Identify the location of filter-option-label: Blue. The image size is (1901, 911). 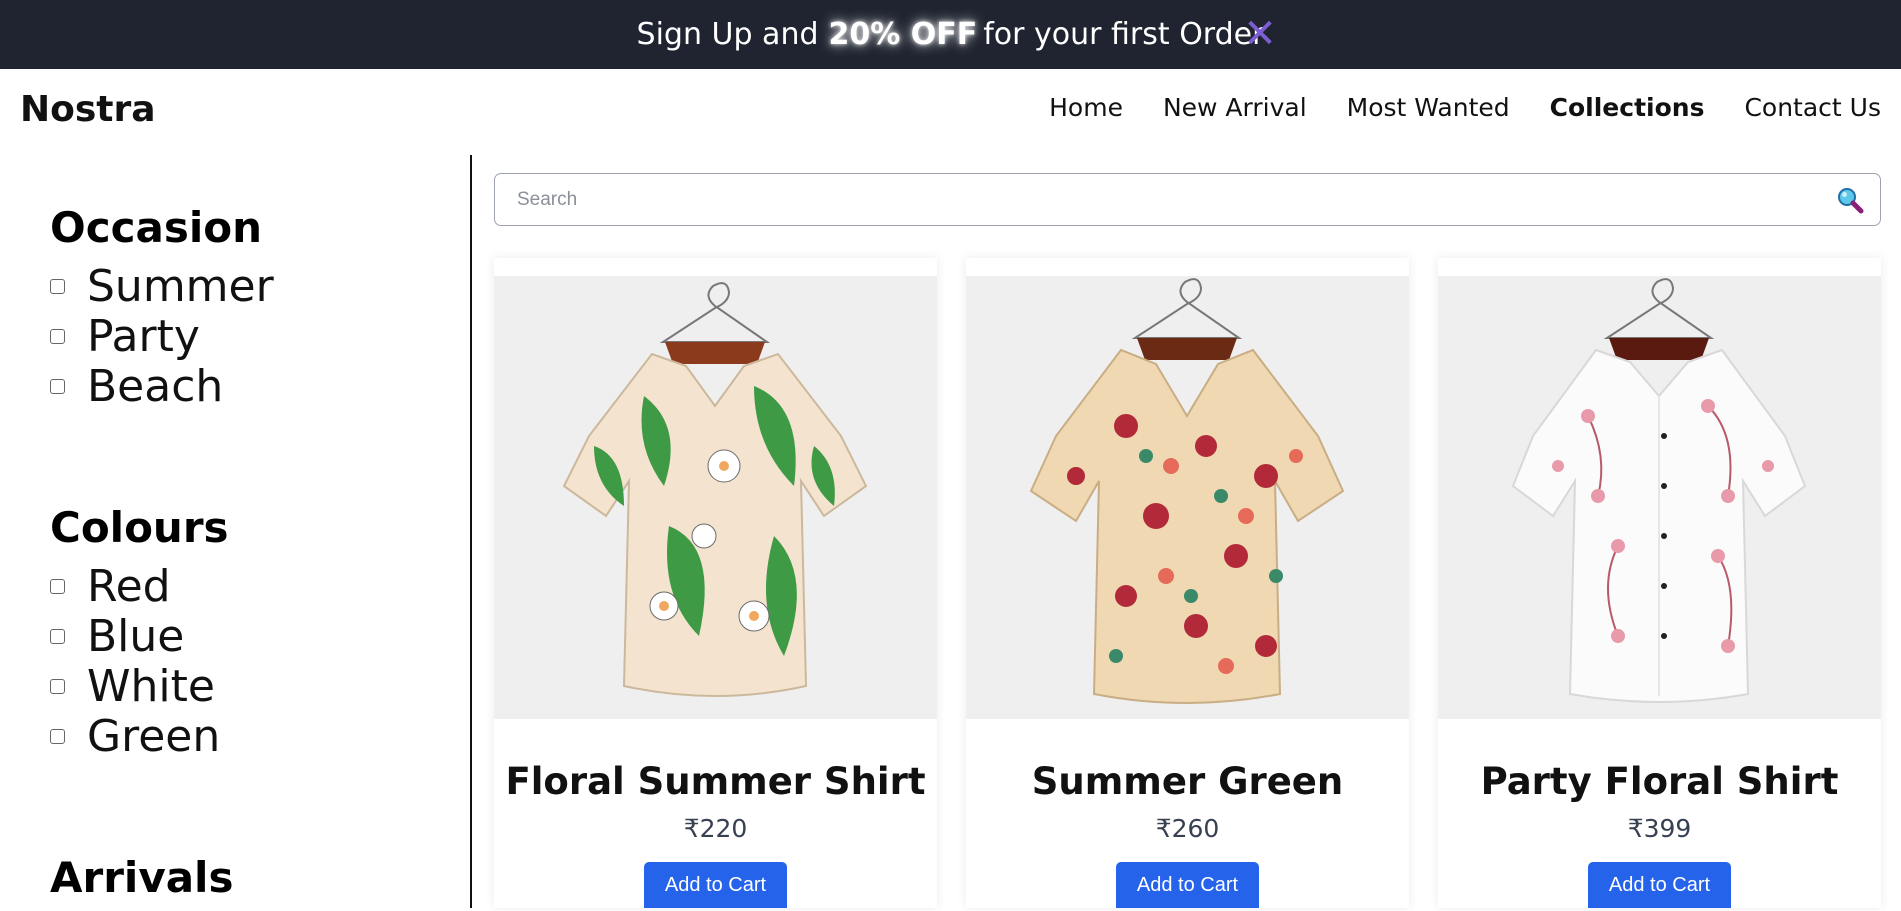
(136, 636).